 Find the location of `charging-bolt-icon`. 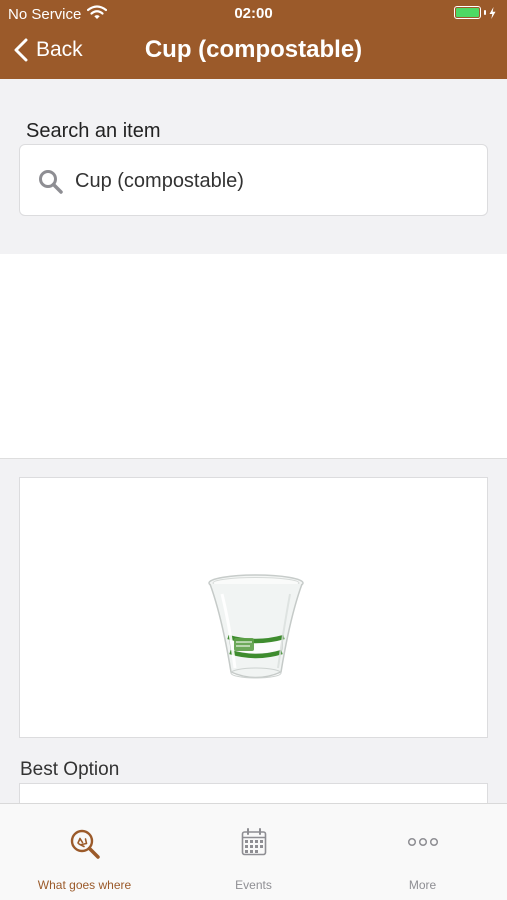

charging-bolt-icon is located at coordinates (492, 12).